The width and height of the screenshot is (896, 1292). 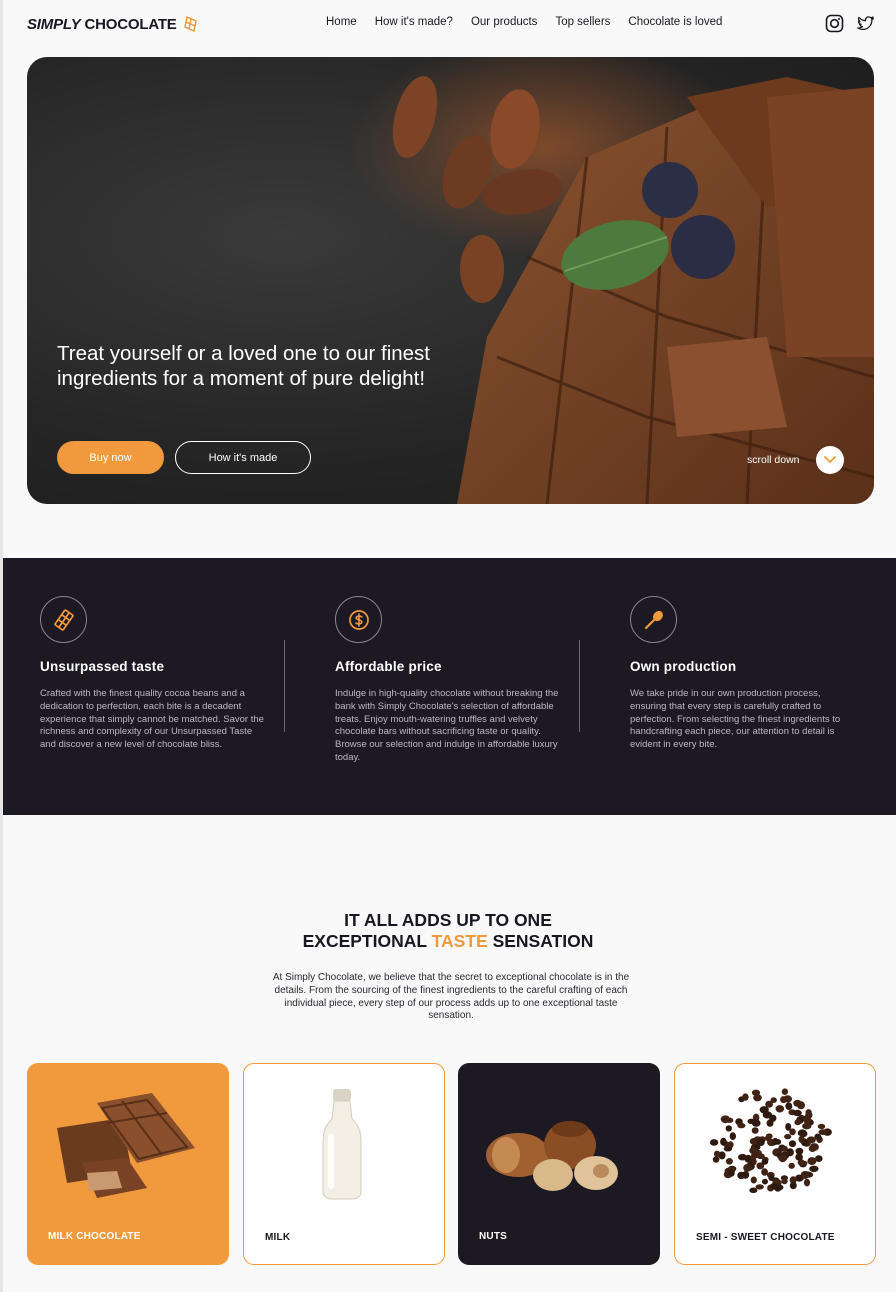 I want to click on card-semi-sweet-chocolate: SEMI - SWEET CHOCOLATE, so click(x=775, y=1164).